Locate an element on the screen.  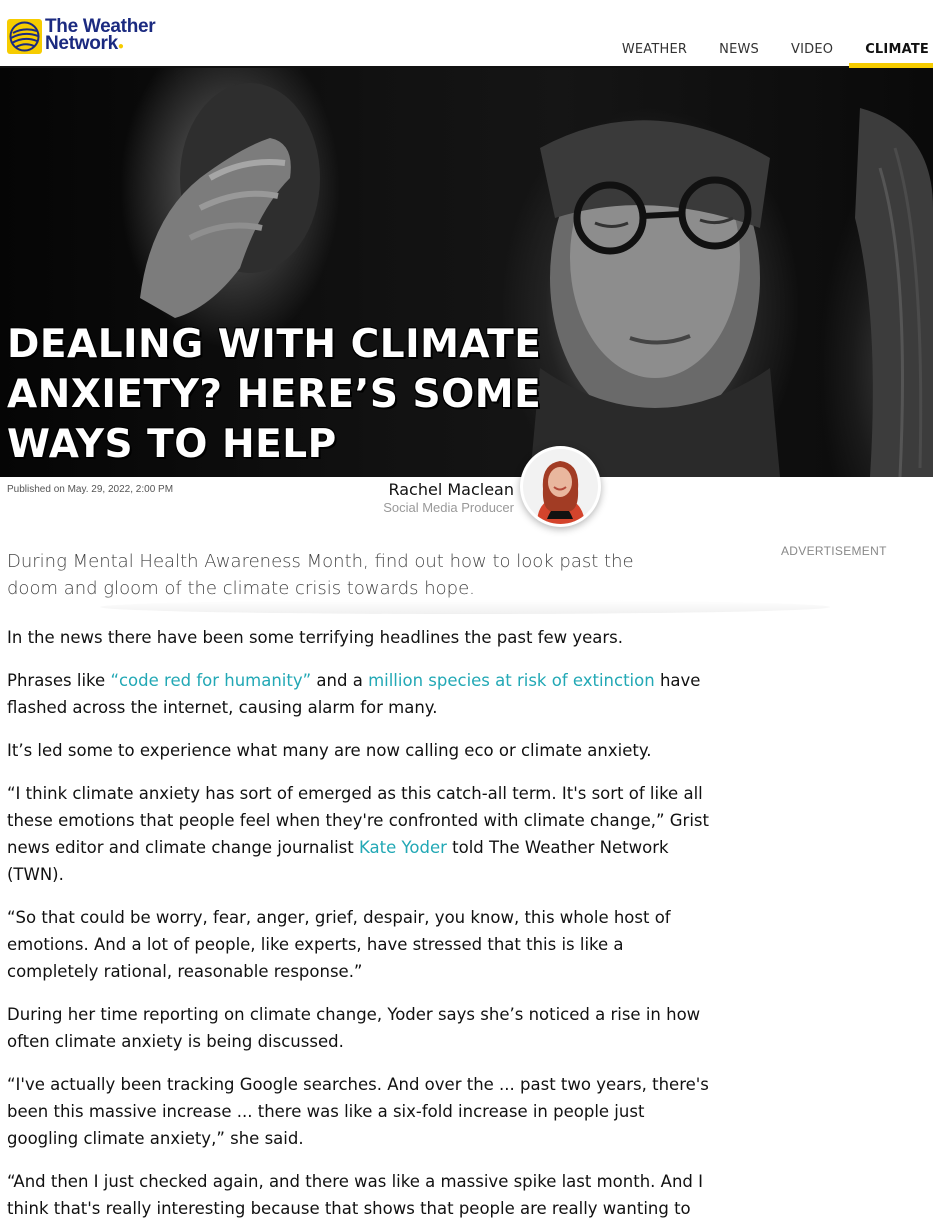
logo-wordmark: The Weather Network● is located at coordinates (100, 35).